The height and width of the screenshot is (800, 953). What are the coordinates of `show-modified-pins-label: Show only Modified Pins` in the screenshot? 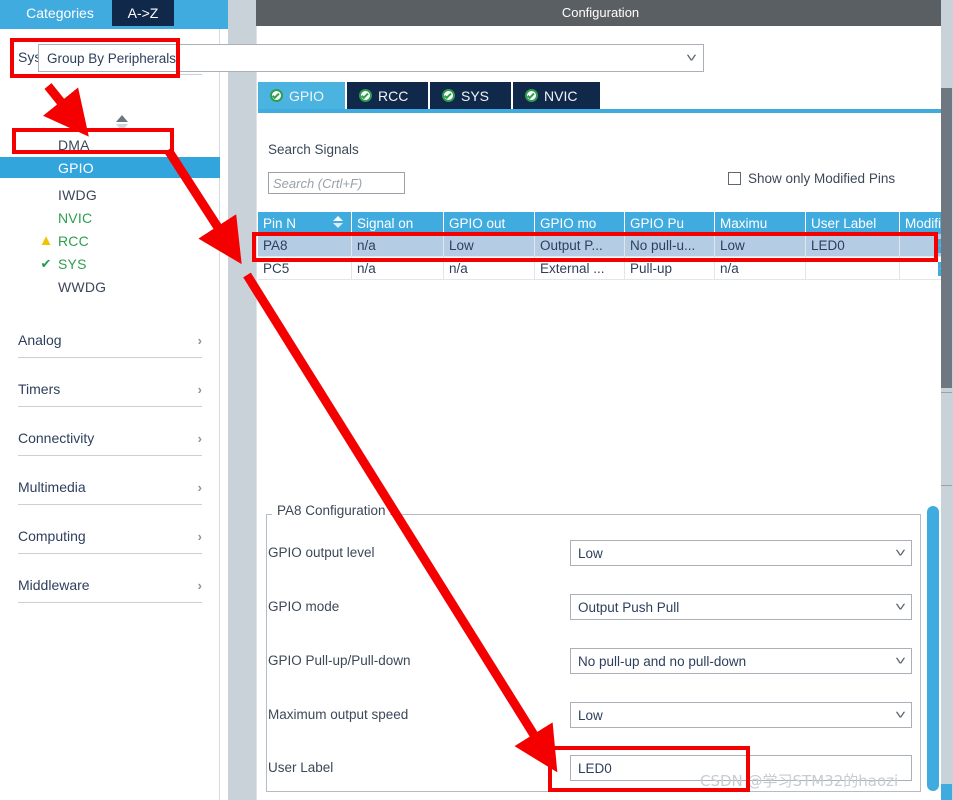 It's located at (822, 178).